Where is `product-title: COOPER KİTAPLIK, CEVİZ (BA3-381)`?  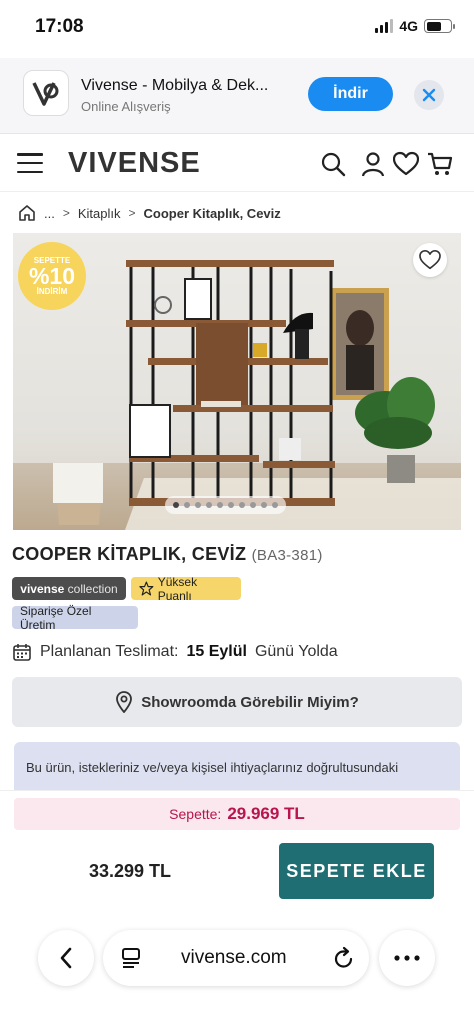 product-title: COOPER KİTAPLIK, CEVİZ (BA3-381) is located at coordinates (167, 554).